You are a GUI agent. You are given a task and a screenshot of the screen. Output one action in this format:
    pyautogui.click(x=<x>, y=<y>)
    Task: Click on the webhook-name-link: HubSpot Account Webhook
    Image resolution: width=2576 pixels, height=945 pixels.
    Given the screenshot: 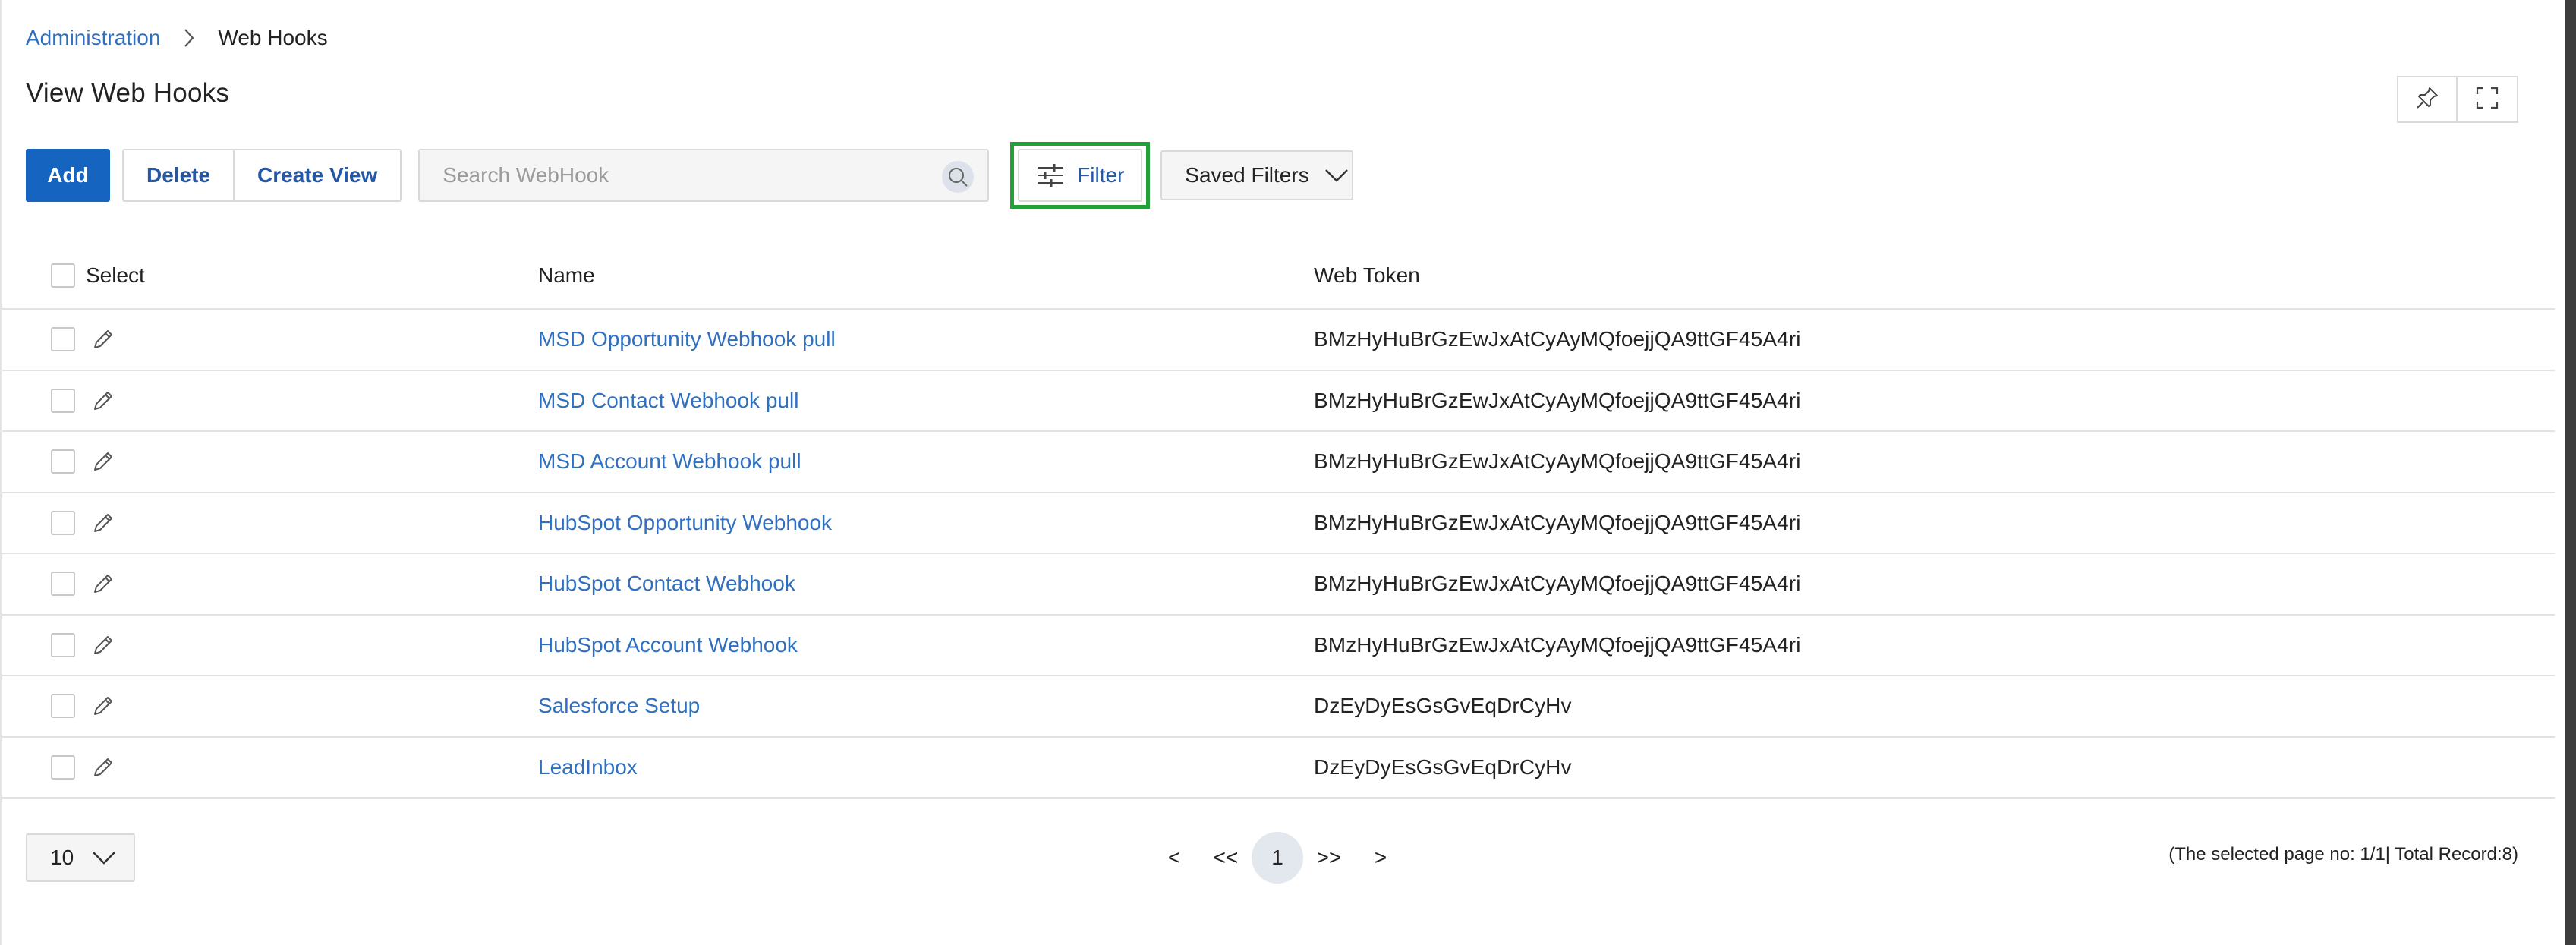 What is the action you would take?
    pyautogui.click(x=668, y=645)
    